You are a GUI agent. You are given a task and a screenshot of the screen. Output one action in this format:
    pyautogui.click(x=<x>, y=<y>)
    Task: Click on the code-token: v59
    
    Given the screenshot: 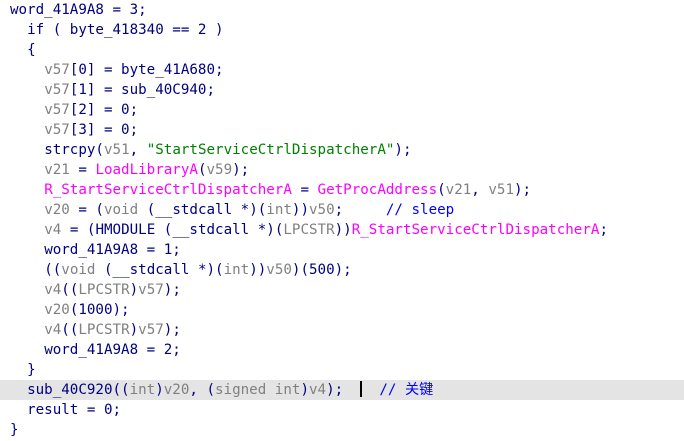 What is the action you would take?
    pyautogui.click(x=219, y=170)
    